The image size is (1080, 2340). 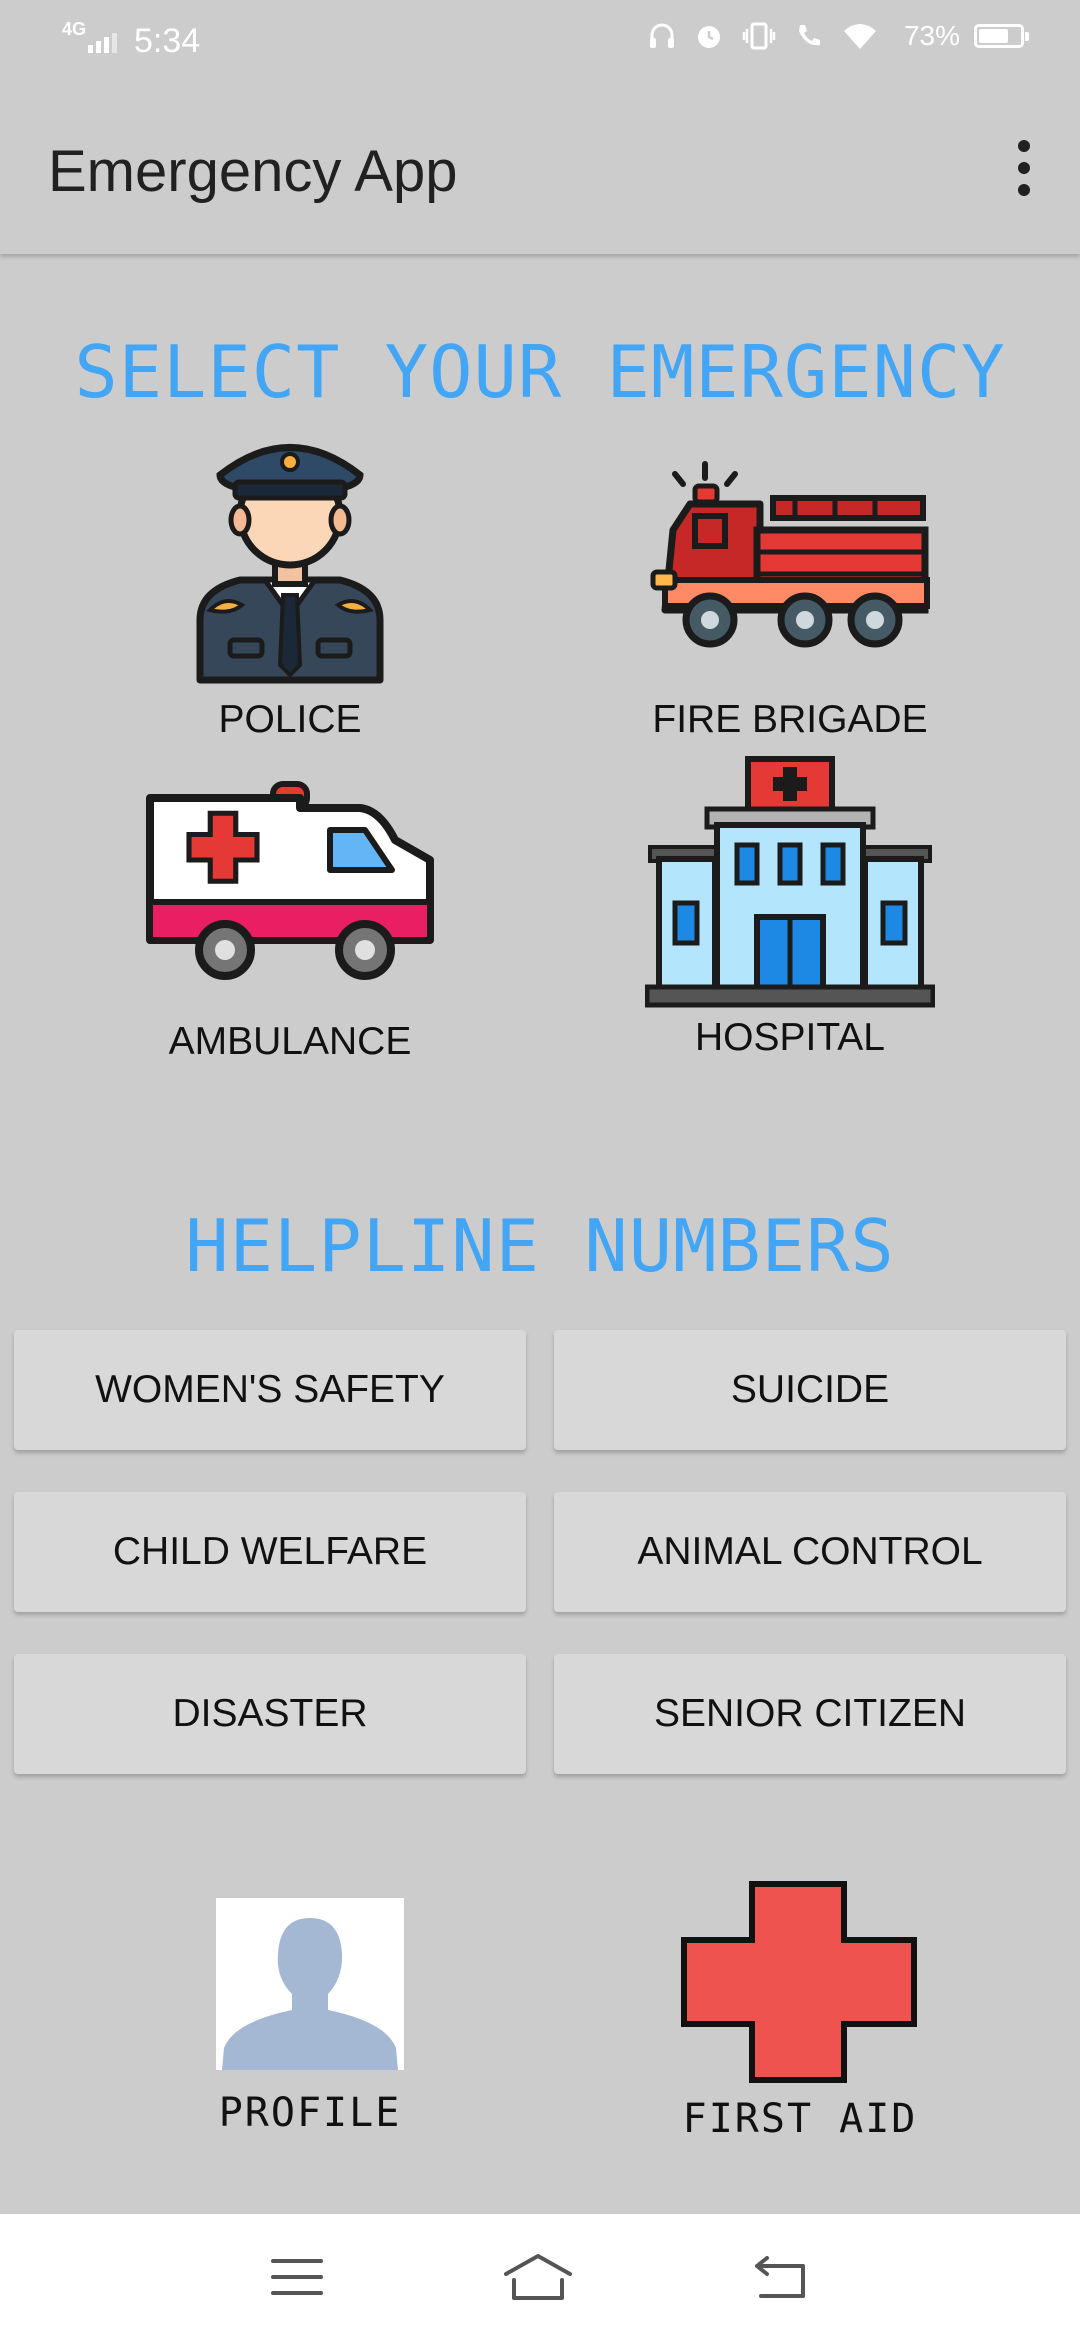 I want to click on first-aid-button: FIRST AID, so click(x=800, y=2011).